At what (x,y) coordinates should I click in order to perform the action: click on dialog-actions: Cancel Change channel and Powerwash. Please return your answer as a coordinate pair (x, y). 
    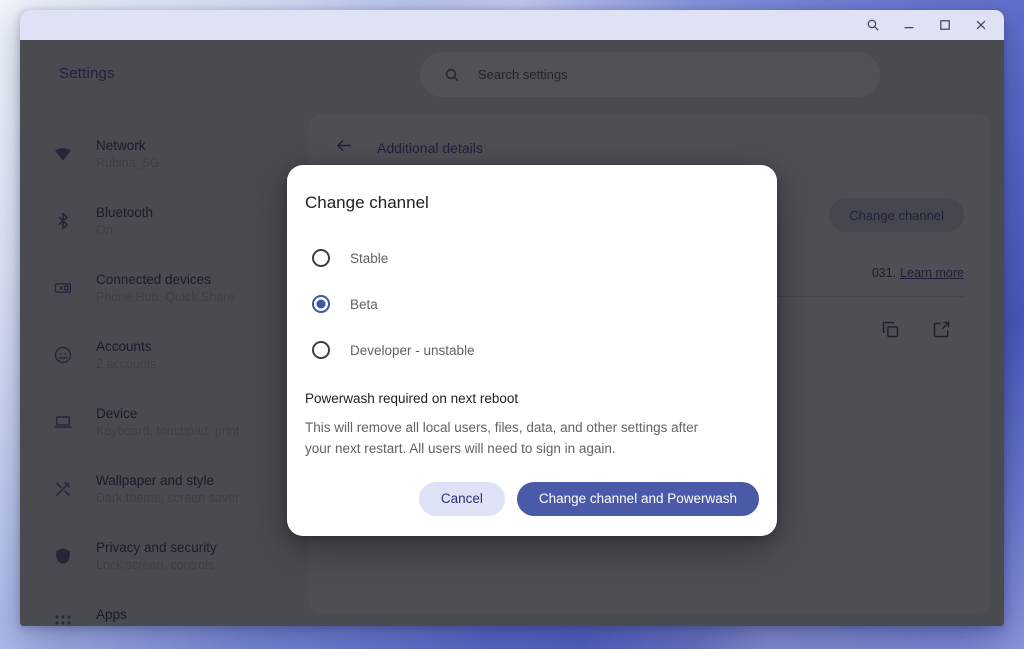
    Looking at the image, I should click on (532, 488).